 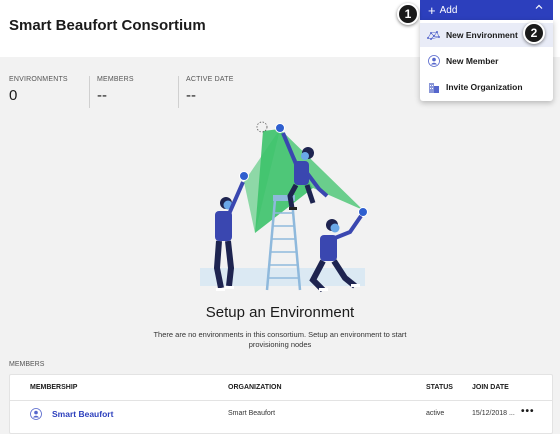 I want to click on add-button: + Add, so click(x=486, y=10).